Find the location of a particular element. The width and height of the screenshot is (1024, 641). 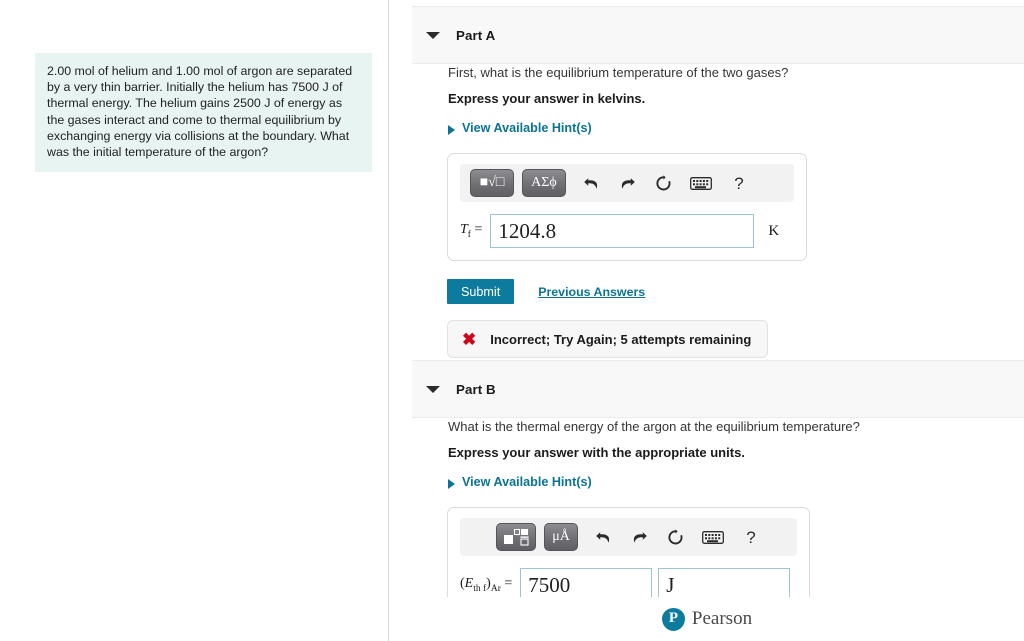

part-a-equals: = is located at coordinates (478, 230).